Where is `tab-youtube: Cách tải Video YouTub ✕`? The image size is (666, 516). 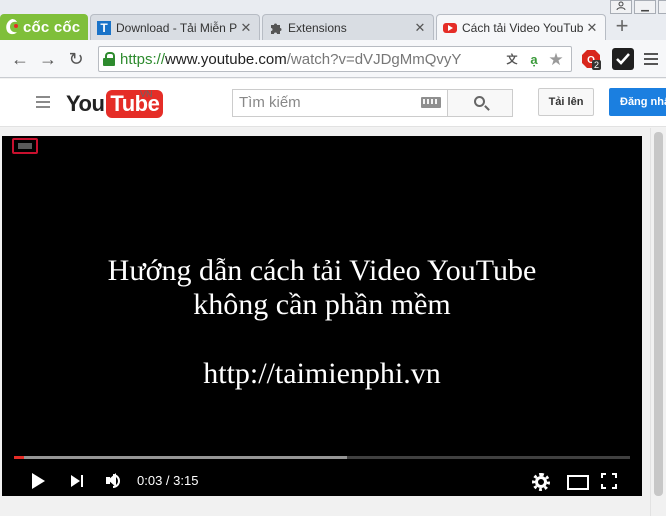 tab-youtube: Cách tải Video YouTub ✕ is located at coordinates (521, 27).